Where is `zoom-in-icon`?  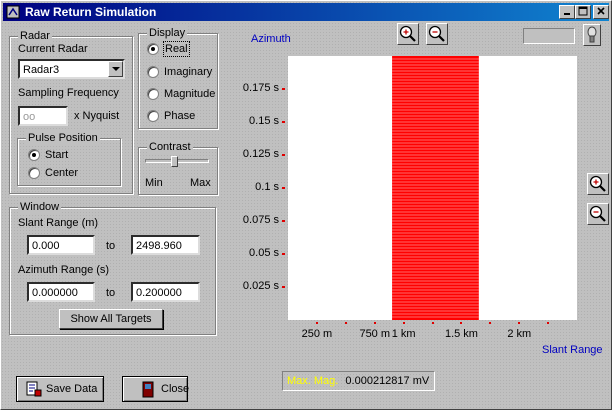 zoom-in-icon is located at coordinates (407, 33).